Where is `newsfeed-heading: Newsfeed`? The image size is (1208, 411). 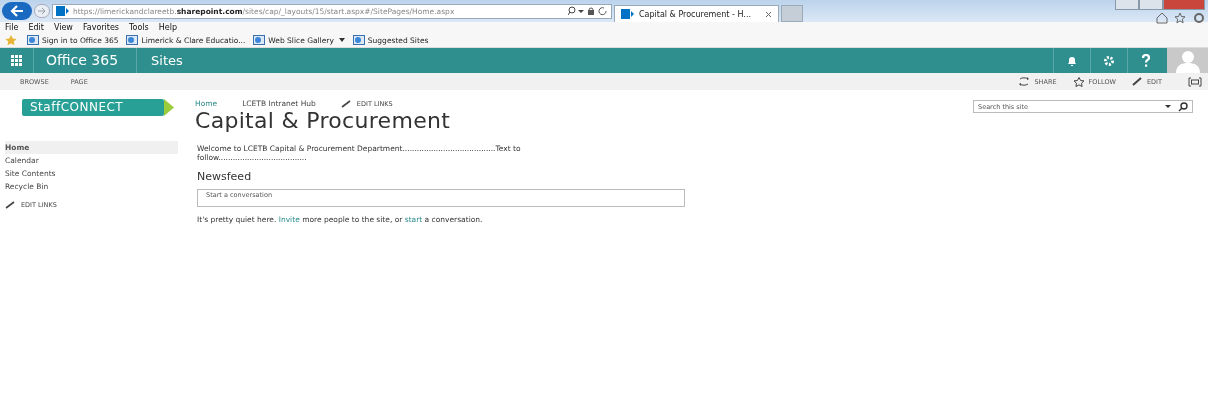
newsfeed-heading: Newsfeed is located at coordinates (225, 176).